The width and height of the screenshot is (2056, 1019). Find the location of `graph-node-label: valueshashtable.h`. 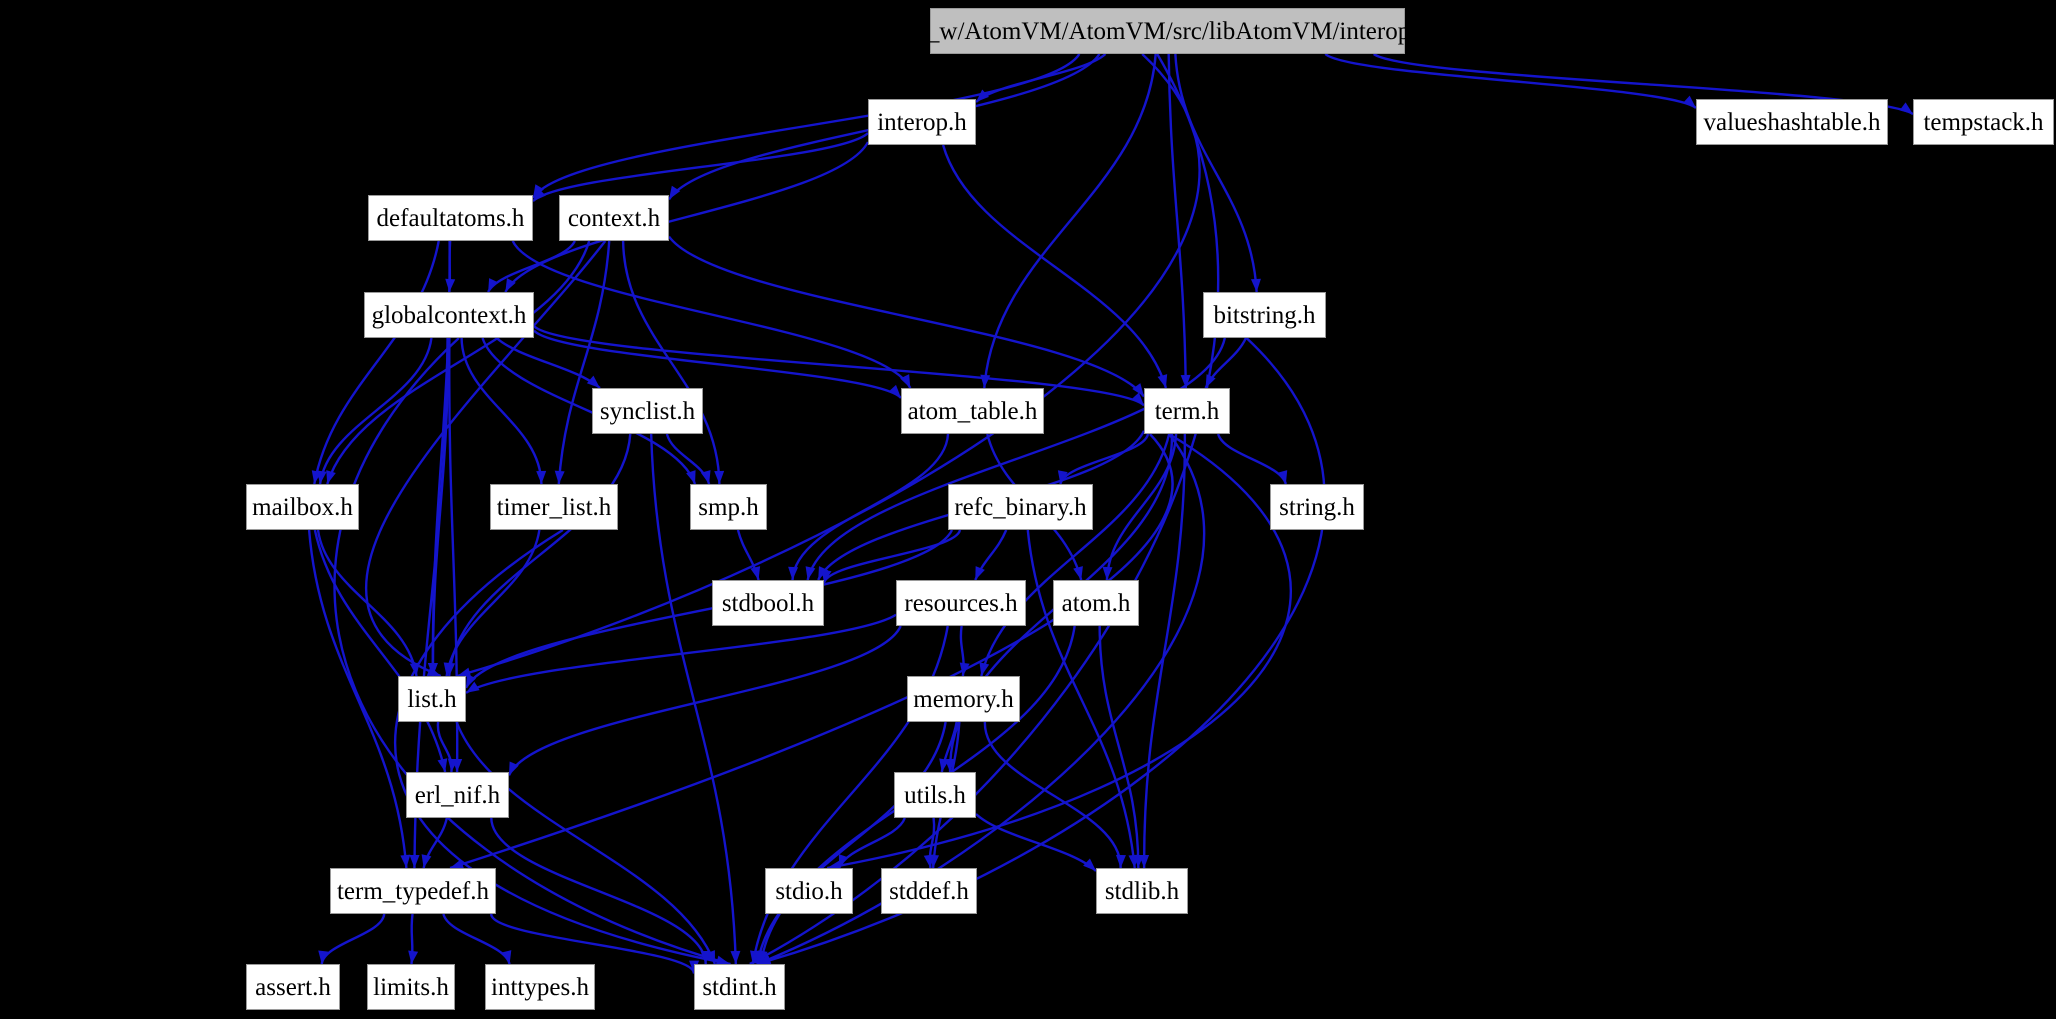

graph-node-label: valueshashtable.h is located at coordinates (1792, 122).